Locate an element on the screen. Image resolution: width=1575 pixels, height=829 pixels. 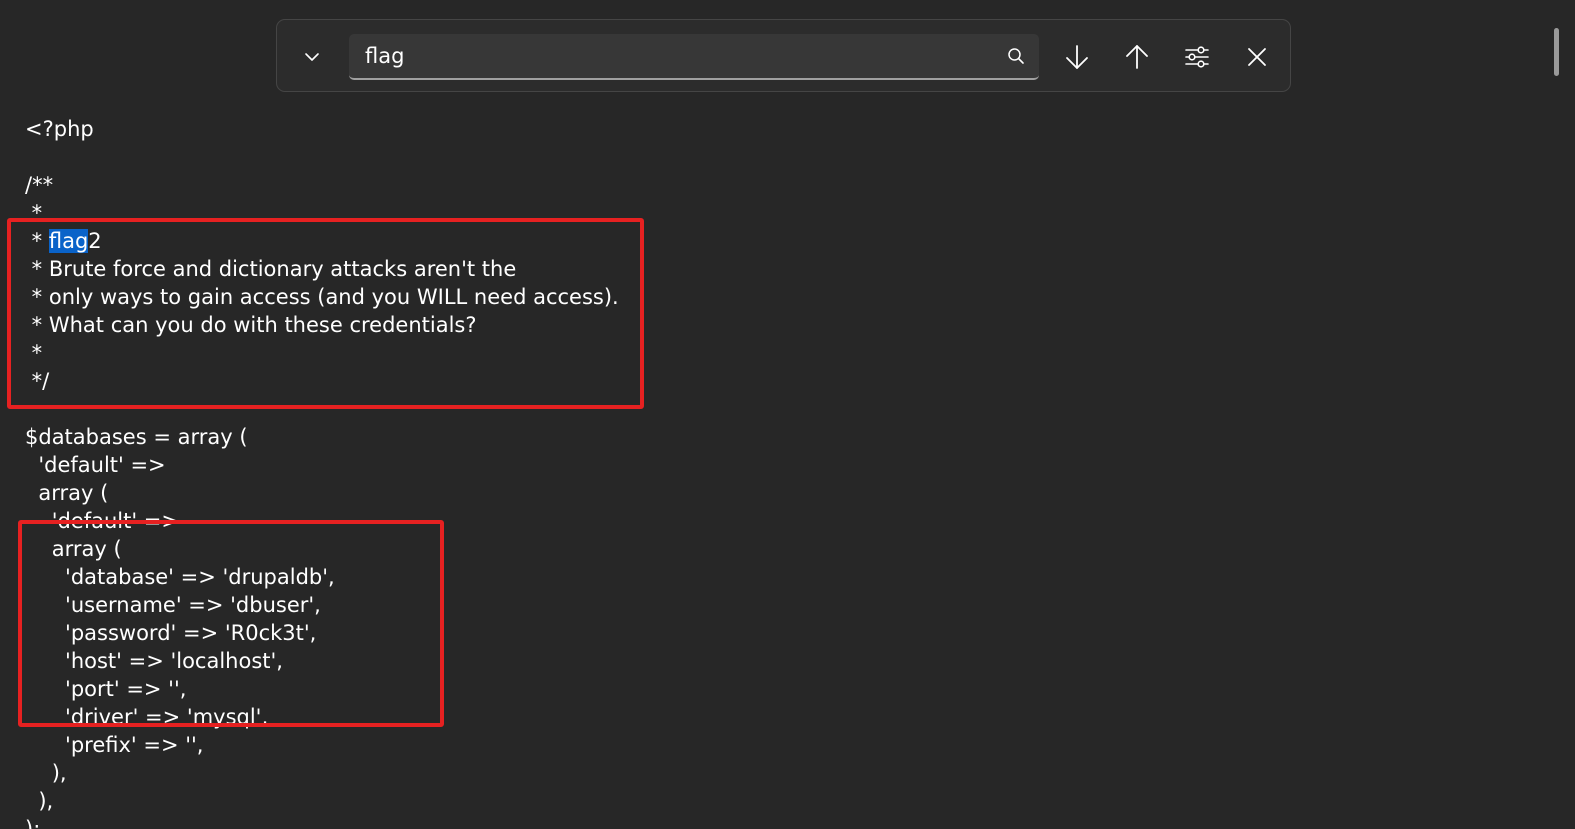
arrow-down-icon is located at coordinates (1077, 57).